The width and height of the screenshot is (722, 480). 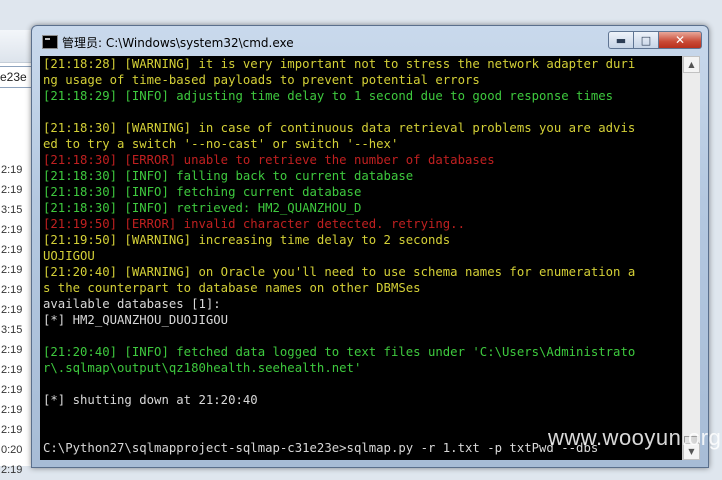 What do you see at coordinates (178, 43) in the screenshot?
I see `window-title: 管理员: C:\Windows\system32\cmd.exe` at bounding box center [178, 43].